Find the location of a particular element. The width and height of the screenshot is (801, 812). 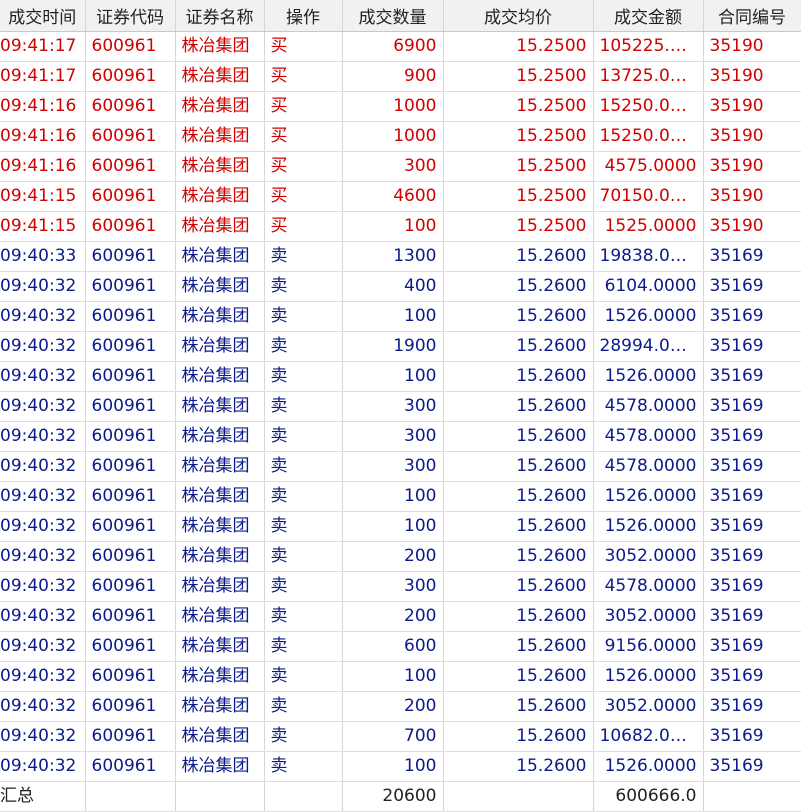

quantity-cell: 600 is located at coordinates (393, 646).